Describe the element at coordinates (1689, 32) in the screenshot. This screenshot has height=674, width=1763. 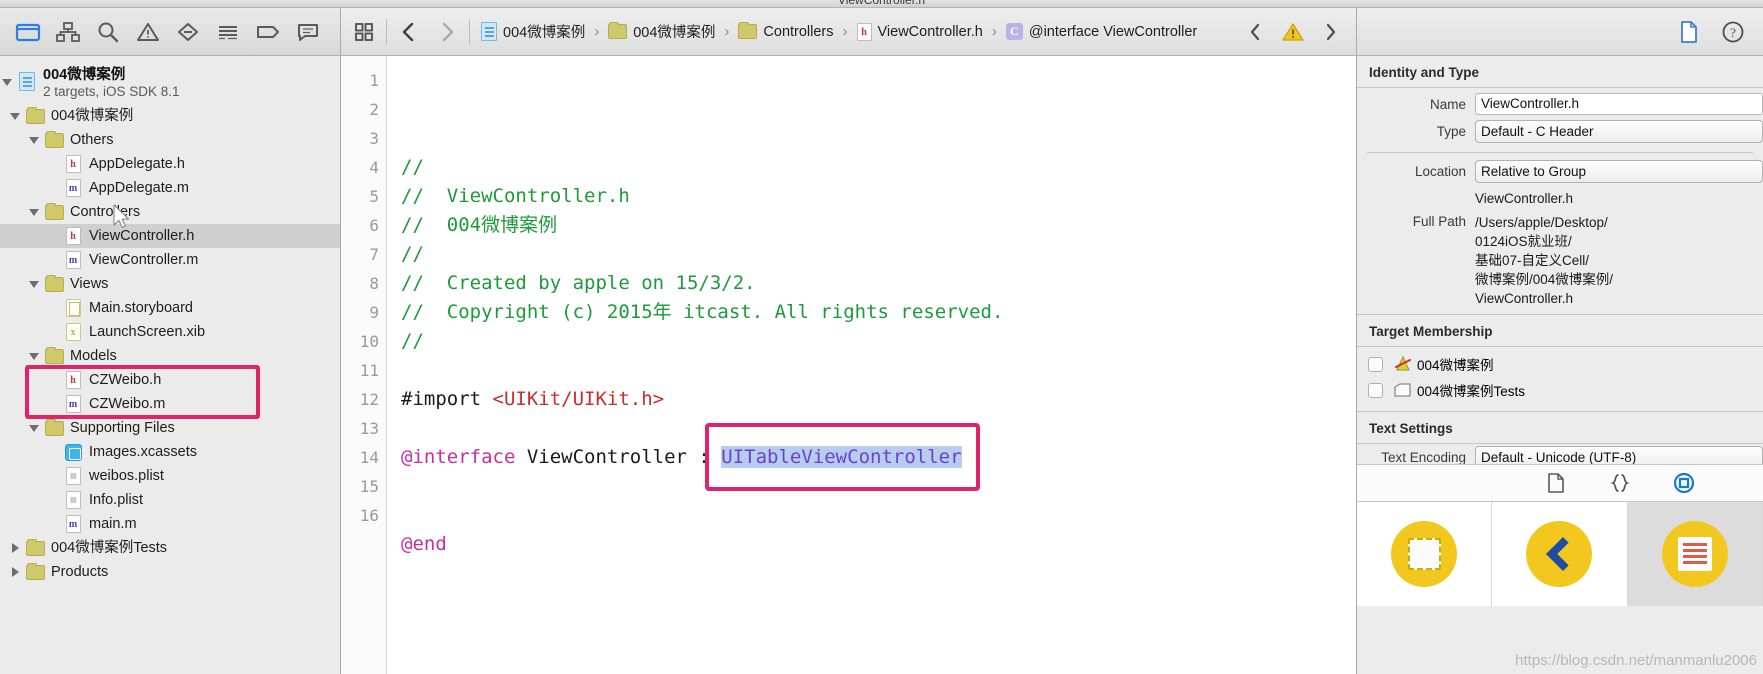
I see `file-inspector-tab` at that location.